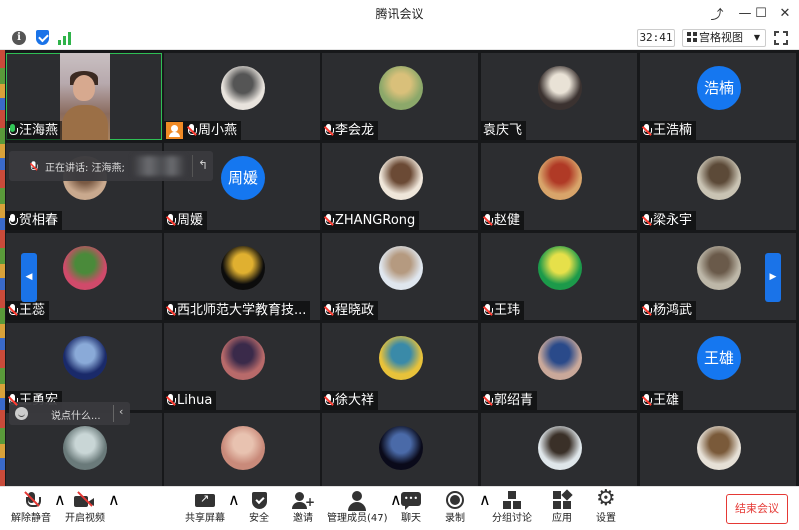 This screenshot has height=530, width=799. Describe the element at coordinates (84, 366) in the screenshot. I see `participant-tile: 王勇宏` at that location.